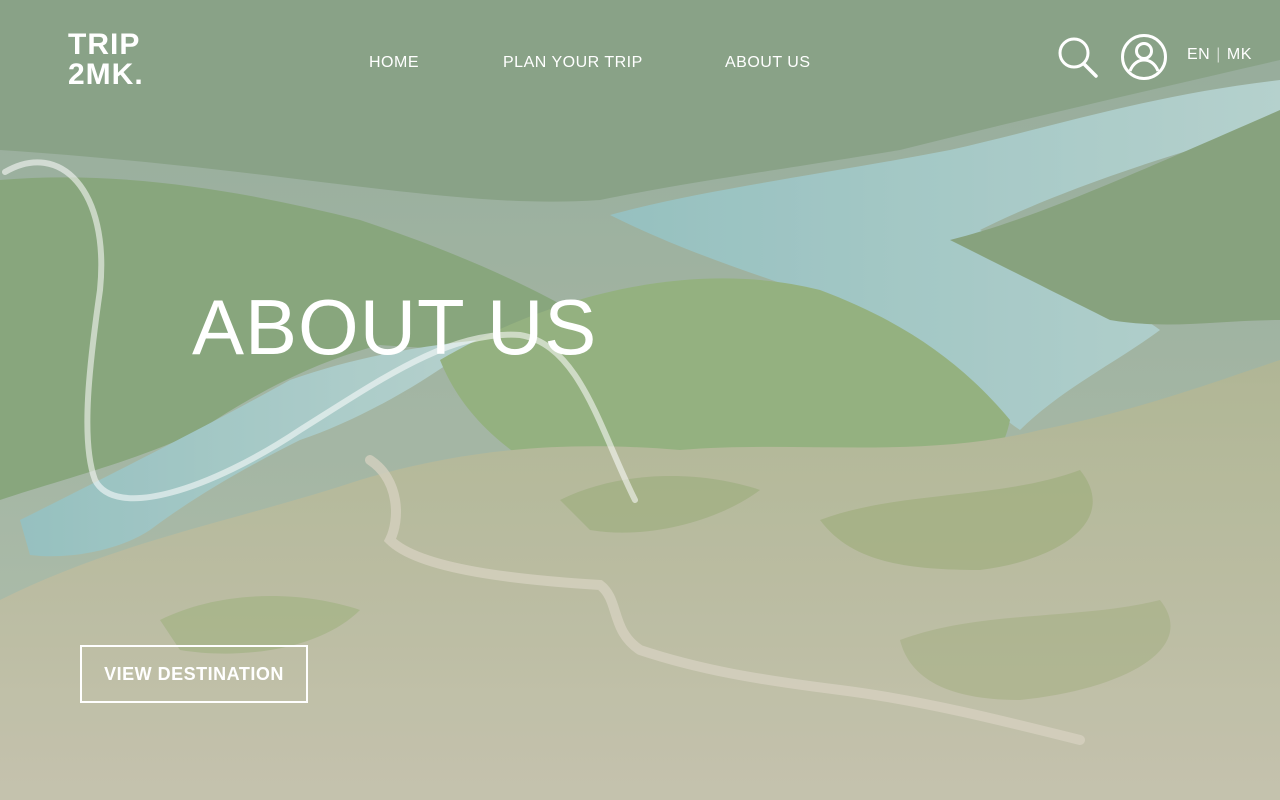 The height and width of the screenshot is (800, 1280). Describe the element at coordinates (194, 674) in the screenshot. I see `view-destination-button: VIEW DESTINATION` at that location.